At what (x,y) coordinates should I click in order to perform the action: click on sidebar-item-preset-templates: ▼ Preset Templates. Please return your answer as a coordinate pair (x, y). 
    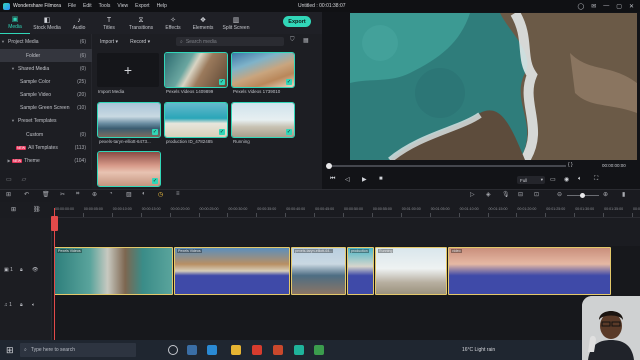
    Looking at the image, I should click on (46, 120).